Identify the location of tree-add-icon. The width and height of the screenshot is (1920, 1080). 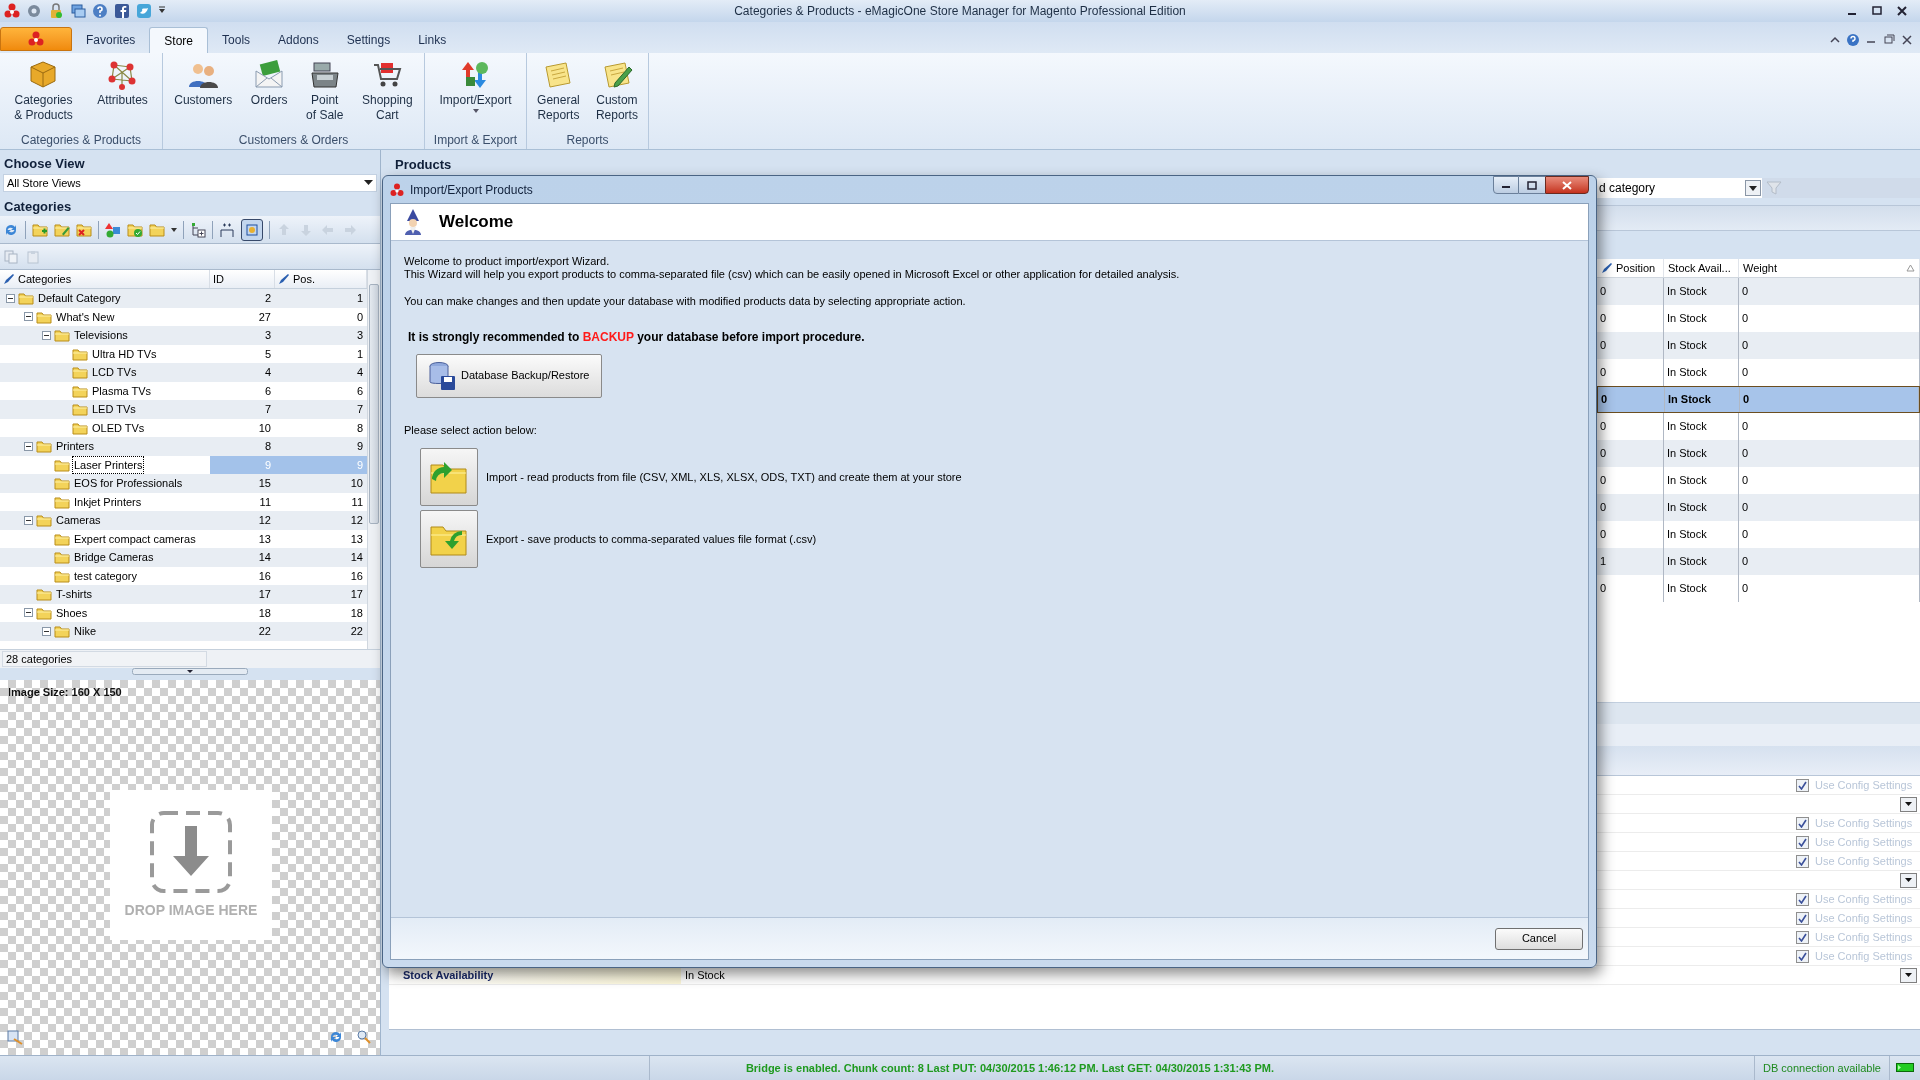
(198, 229).